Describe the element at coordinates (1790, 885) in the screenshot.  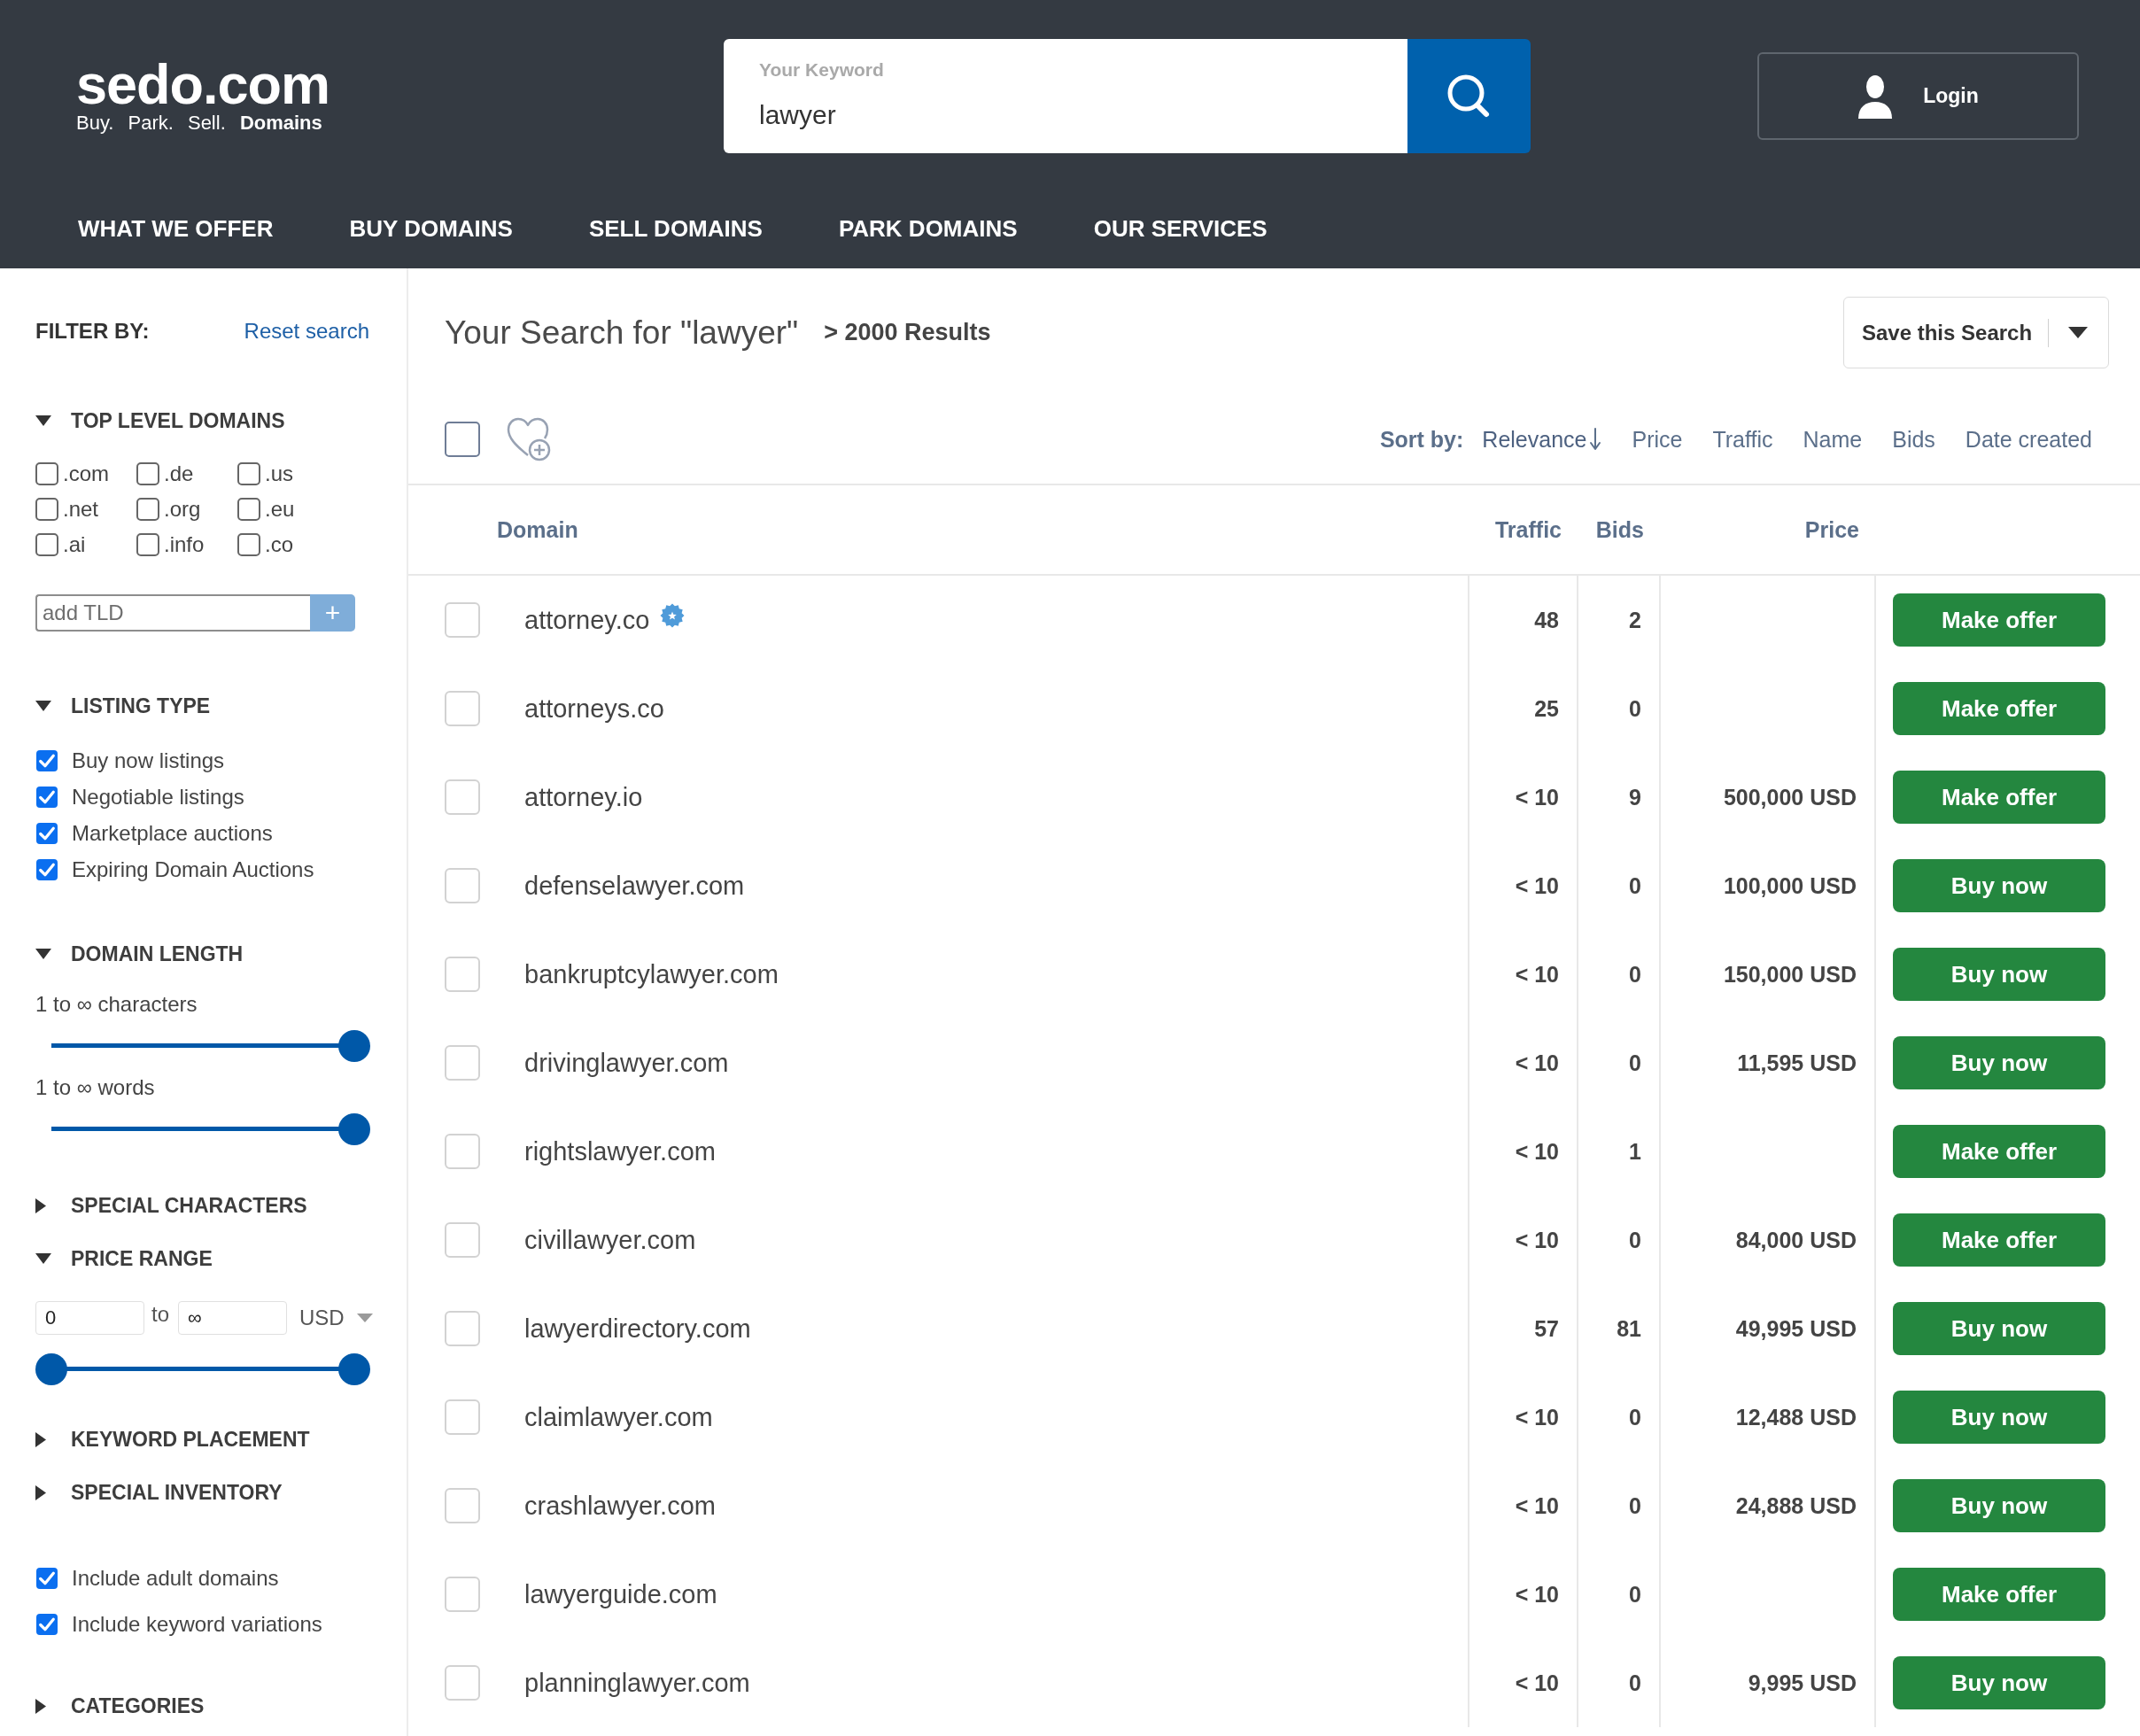
I see `price-value: 100,000 USD` at that location.